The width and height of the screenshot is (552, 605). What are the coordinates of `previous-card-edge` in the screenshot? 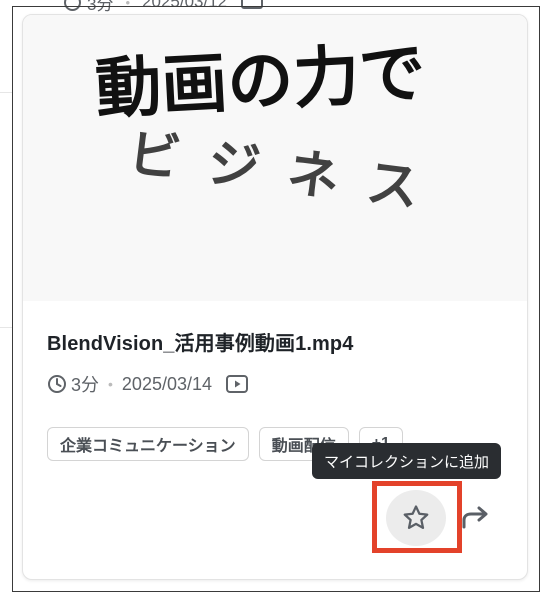 It's located at (6, 210).